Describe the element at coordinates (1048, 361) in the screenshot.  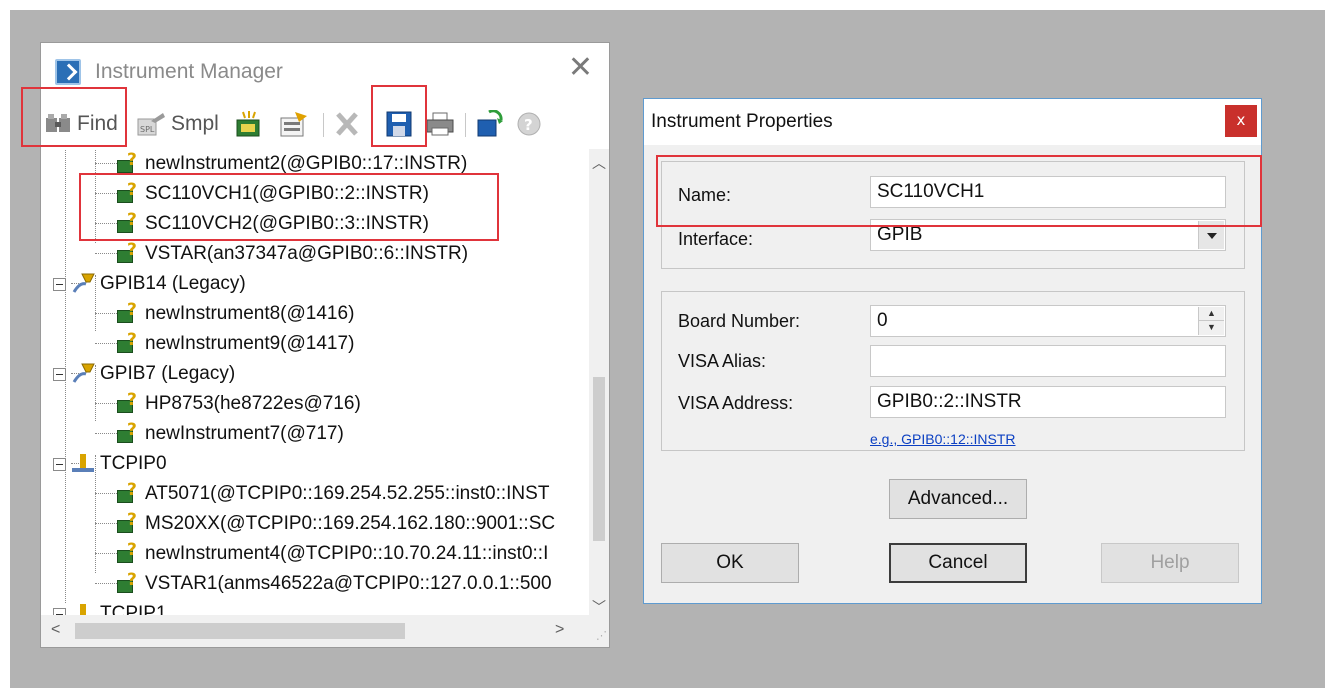
I see `visa-alias-field` at that location.